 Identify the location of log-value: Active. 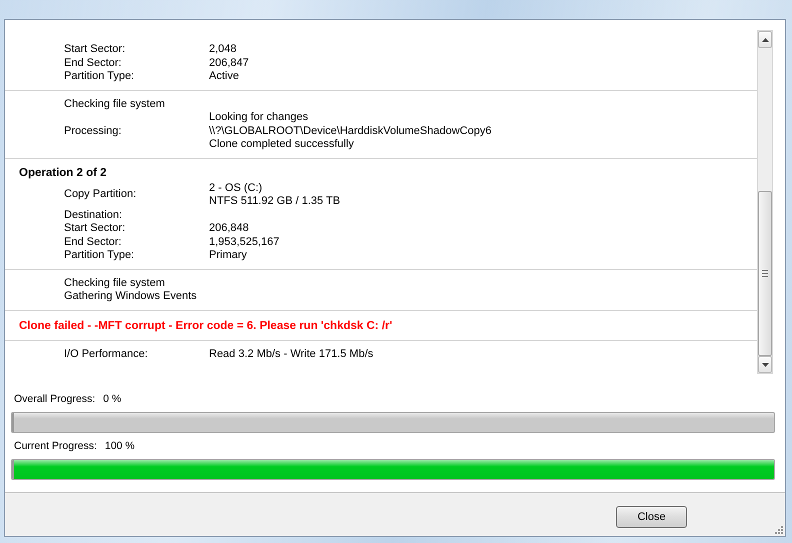
(224, 77).